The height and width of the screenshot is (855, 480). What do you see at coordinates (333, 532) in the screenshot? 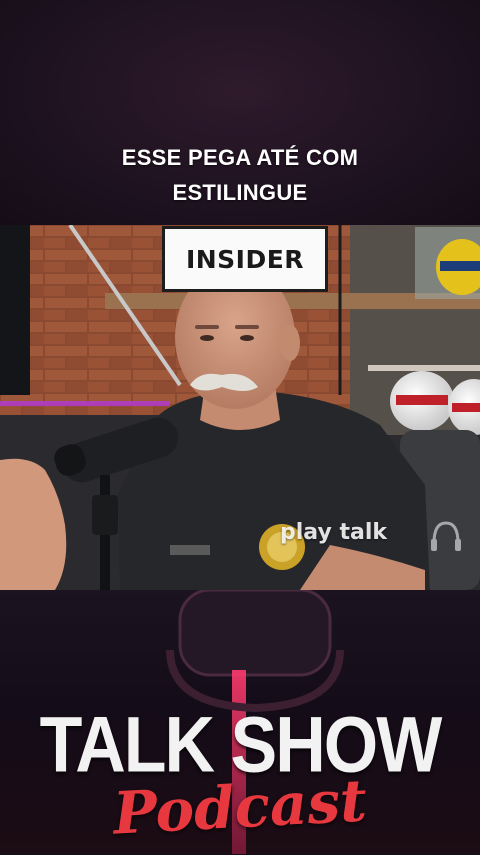
I see `play-talk-watermark: play talk` at bounding box center [333, 532].